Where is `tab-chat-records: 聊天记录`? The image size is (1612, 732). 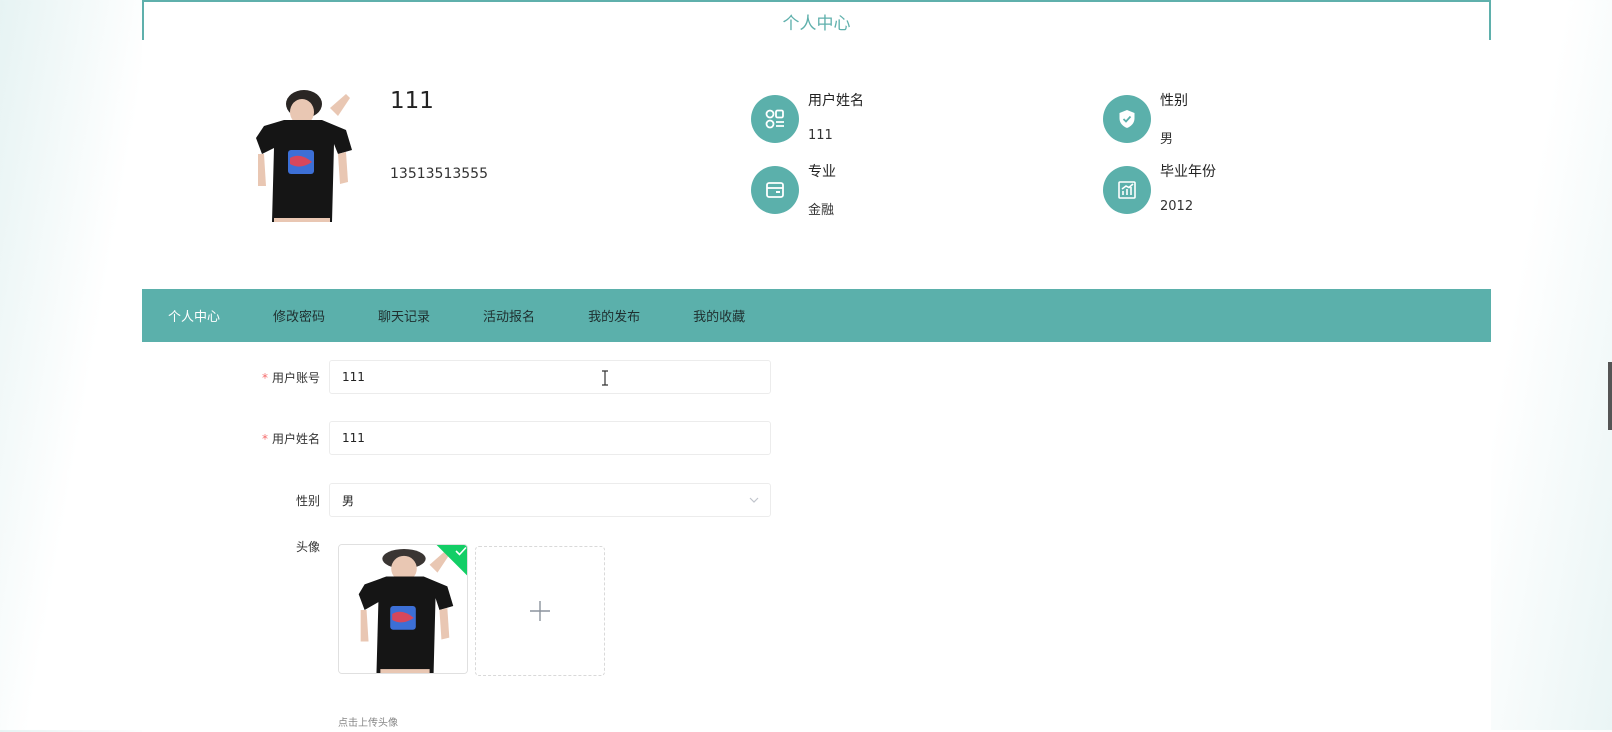
tab-chat-records: 聊天记录 is located at coordinates (404, 315).